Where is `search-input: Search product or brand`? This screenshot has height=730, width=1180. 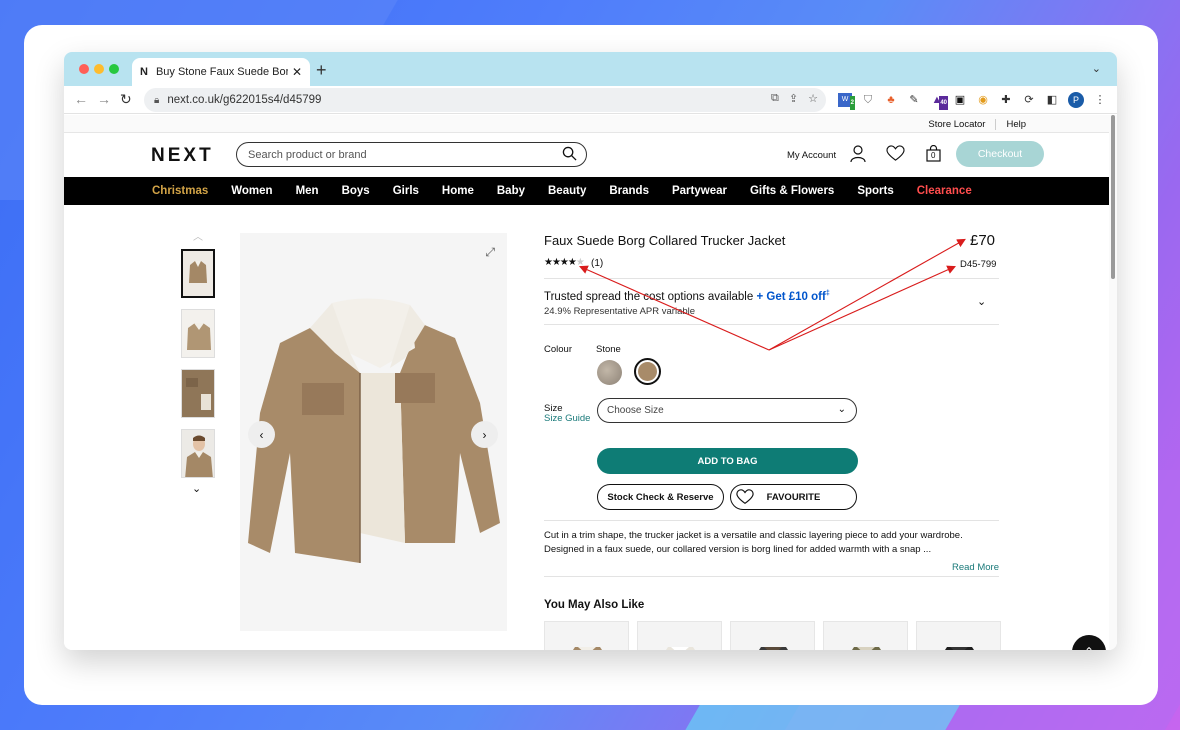
search-input: Search product or brand is located at coordinates (411, 154).